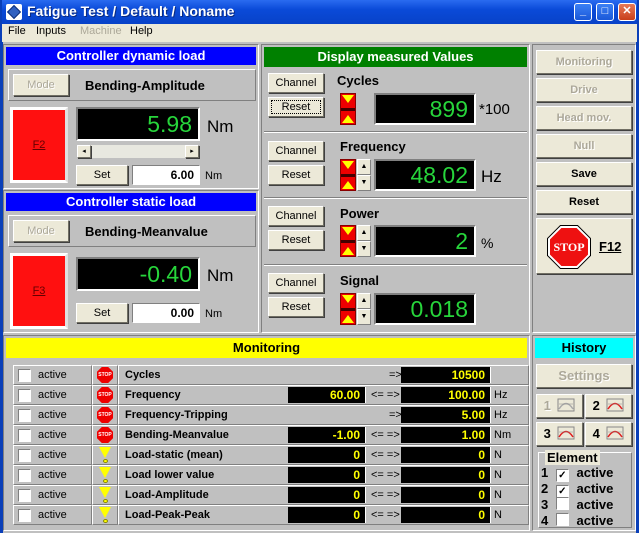  I want to click on power-channel-button: Channel, so click(296, 216).